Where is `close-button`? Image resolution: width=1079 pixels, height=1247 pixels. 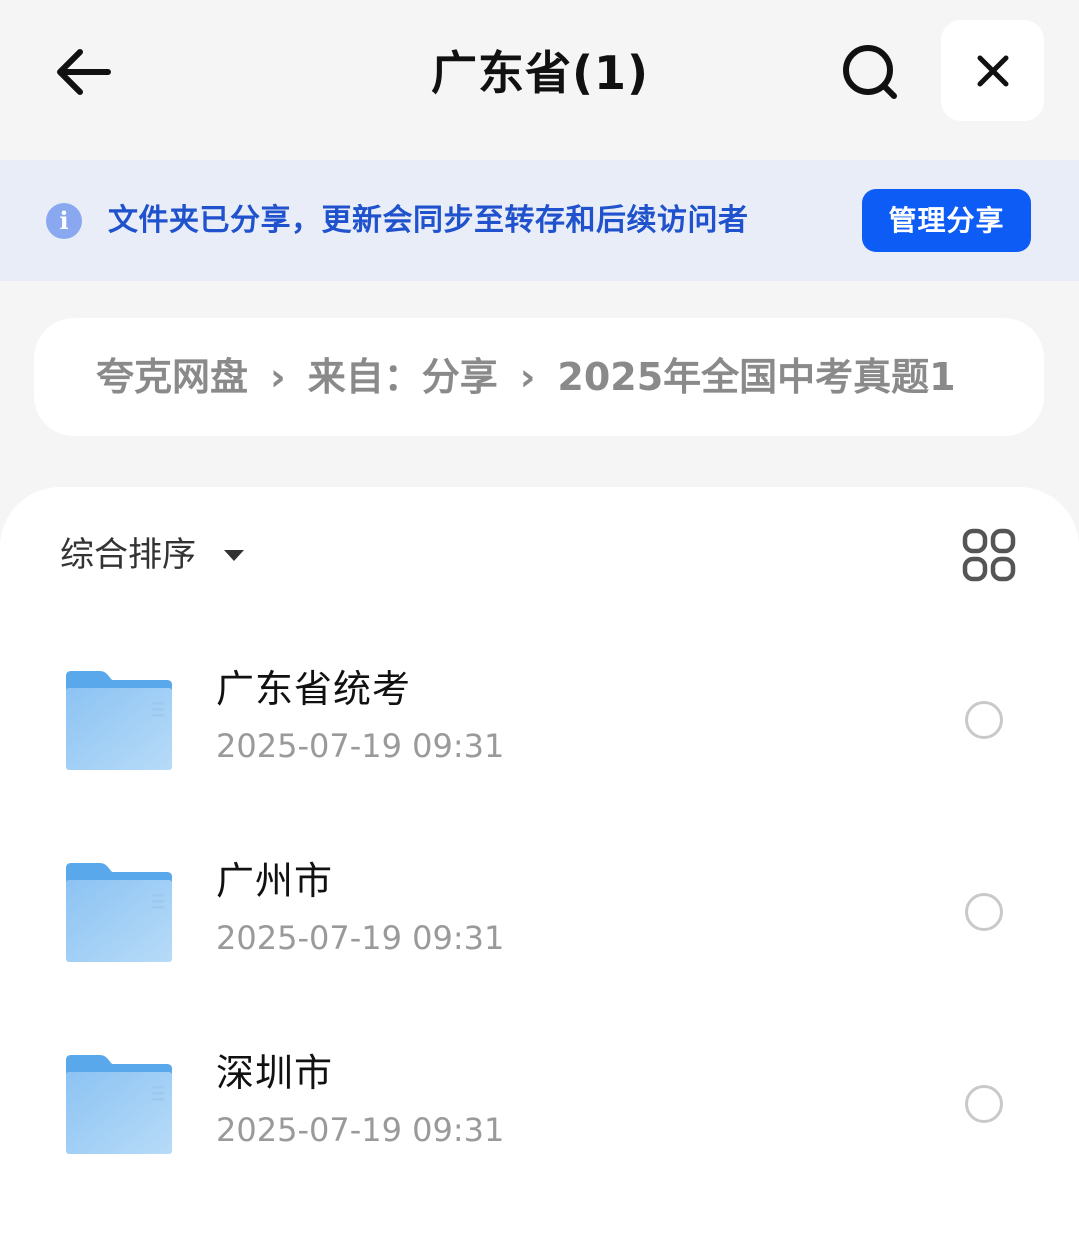
close-button is located at coordinates (992, 70).